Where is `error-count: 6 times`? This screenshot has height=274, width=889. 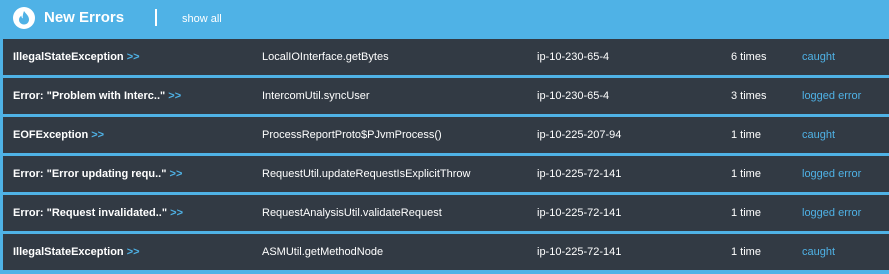 error-count: 6 times is located at coordinates (749, 57).